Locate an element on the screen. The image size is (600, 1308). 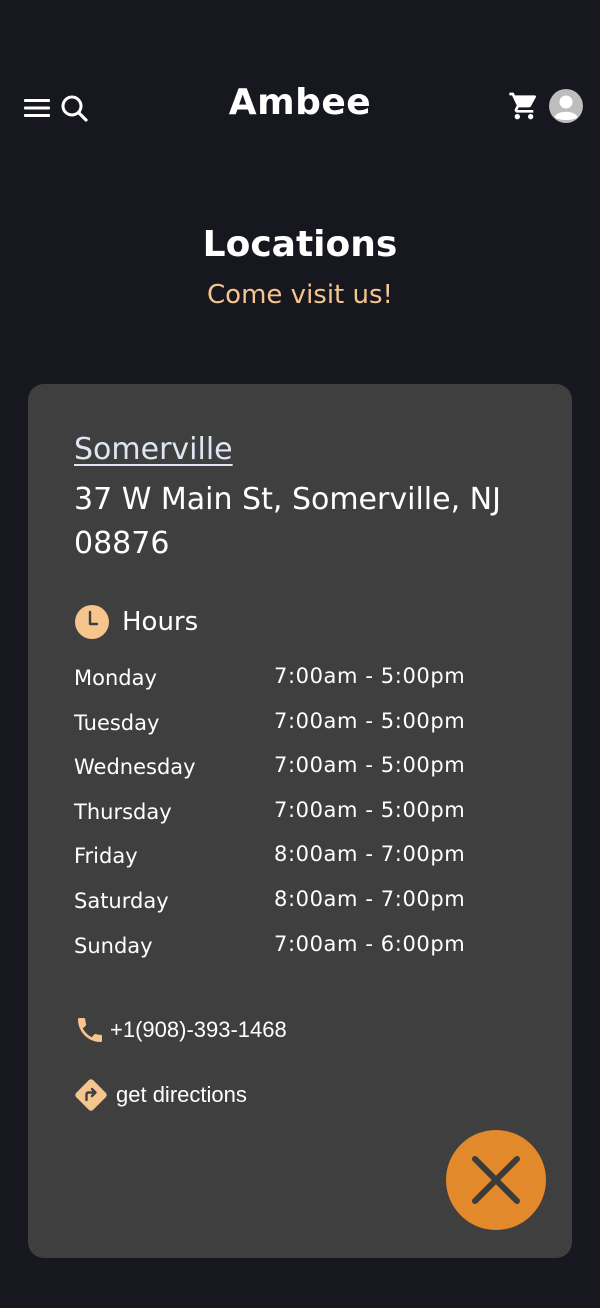
hours-day: Saturday is located at coordinates (121, 900).